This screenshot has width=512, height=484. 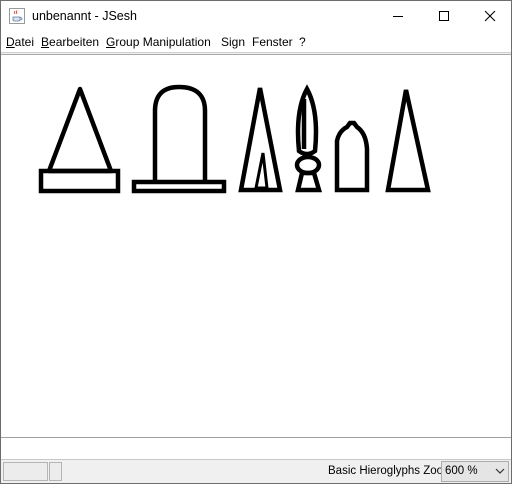 I want to click on menu-mnemonic: G, so click(x=111, y=42).